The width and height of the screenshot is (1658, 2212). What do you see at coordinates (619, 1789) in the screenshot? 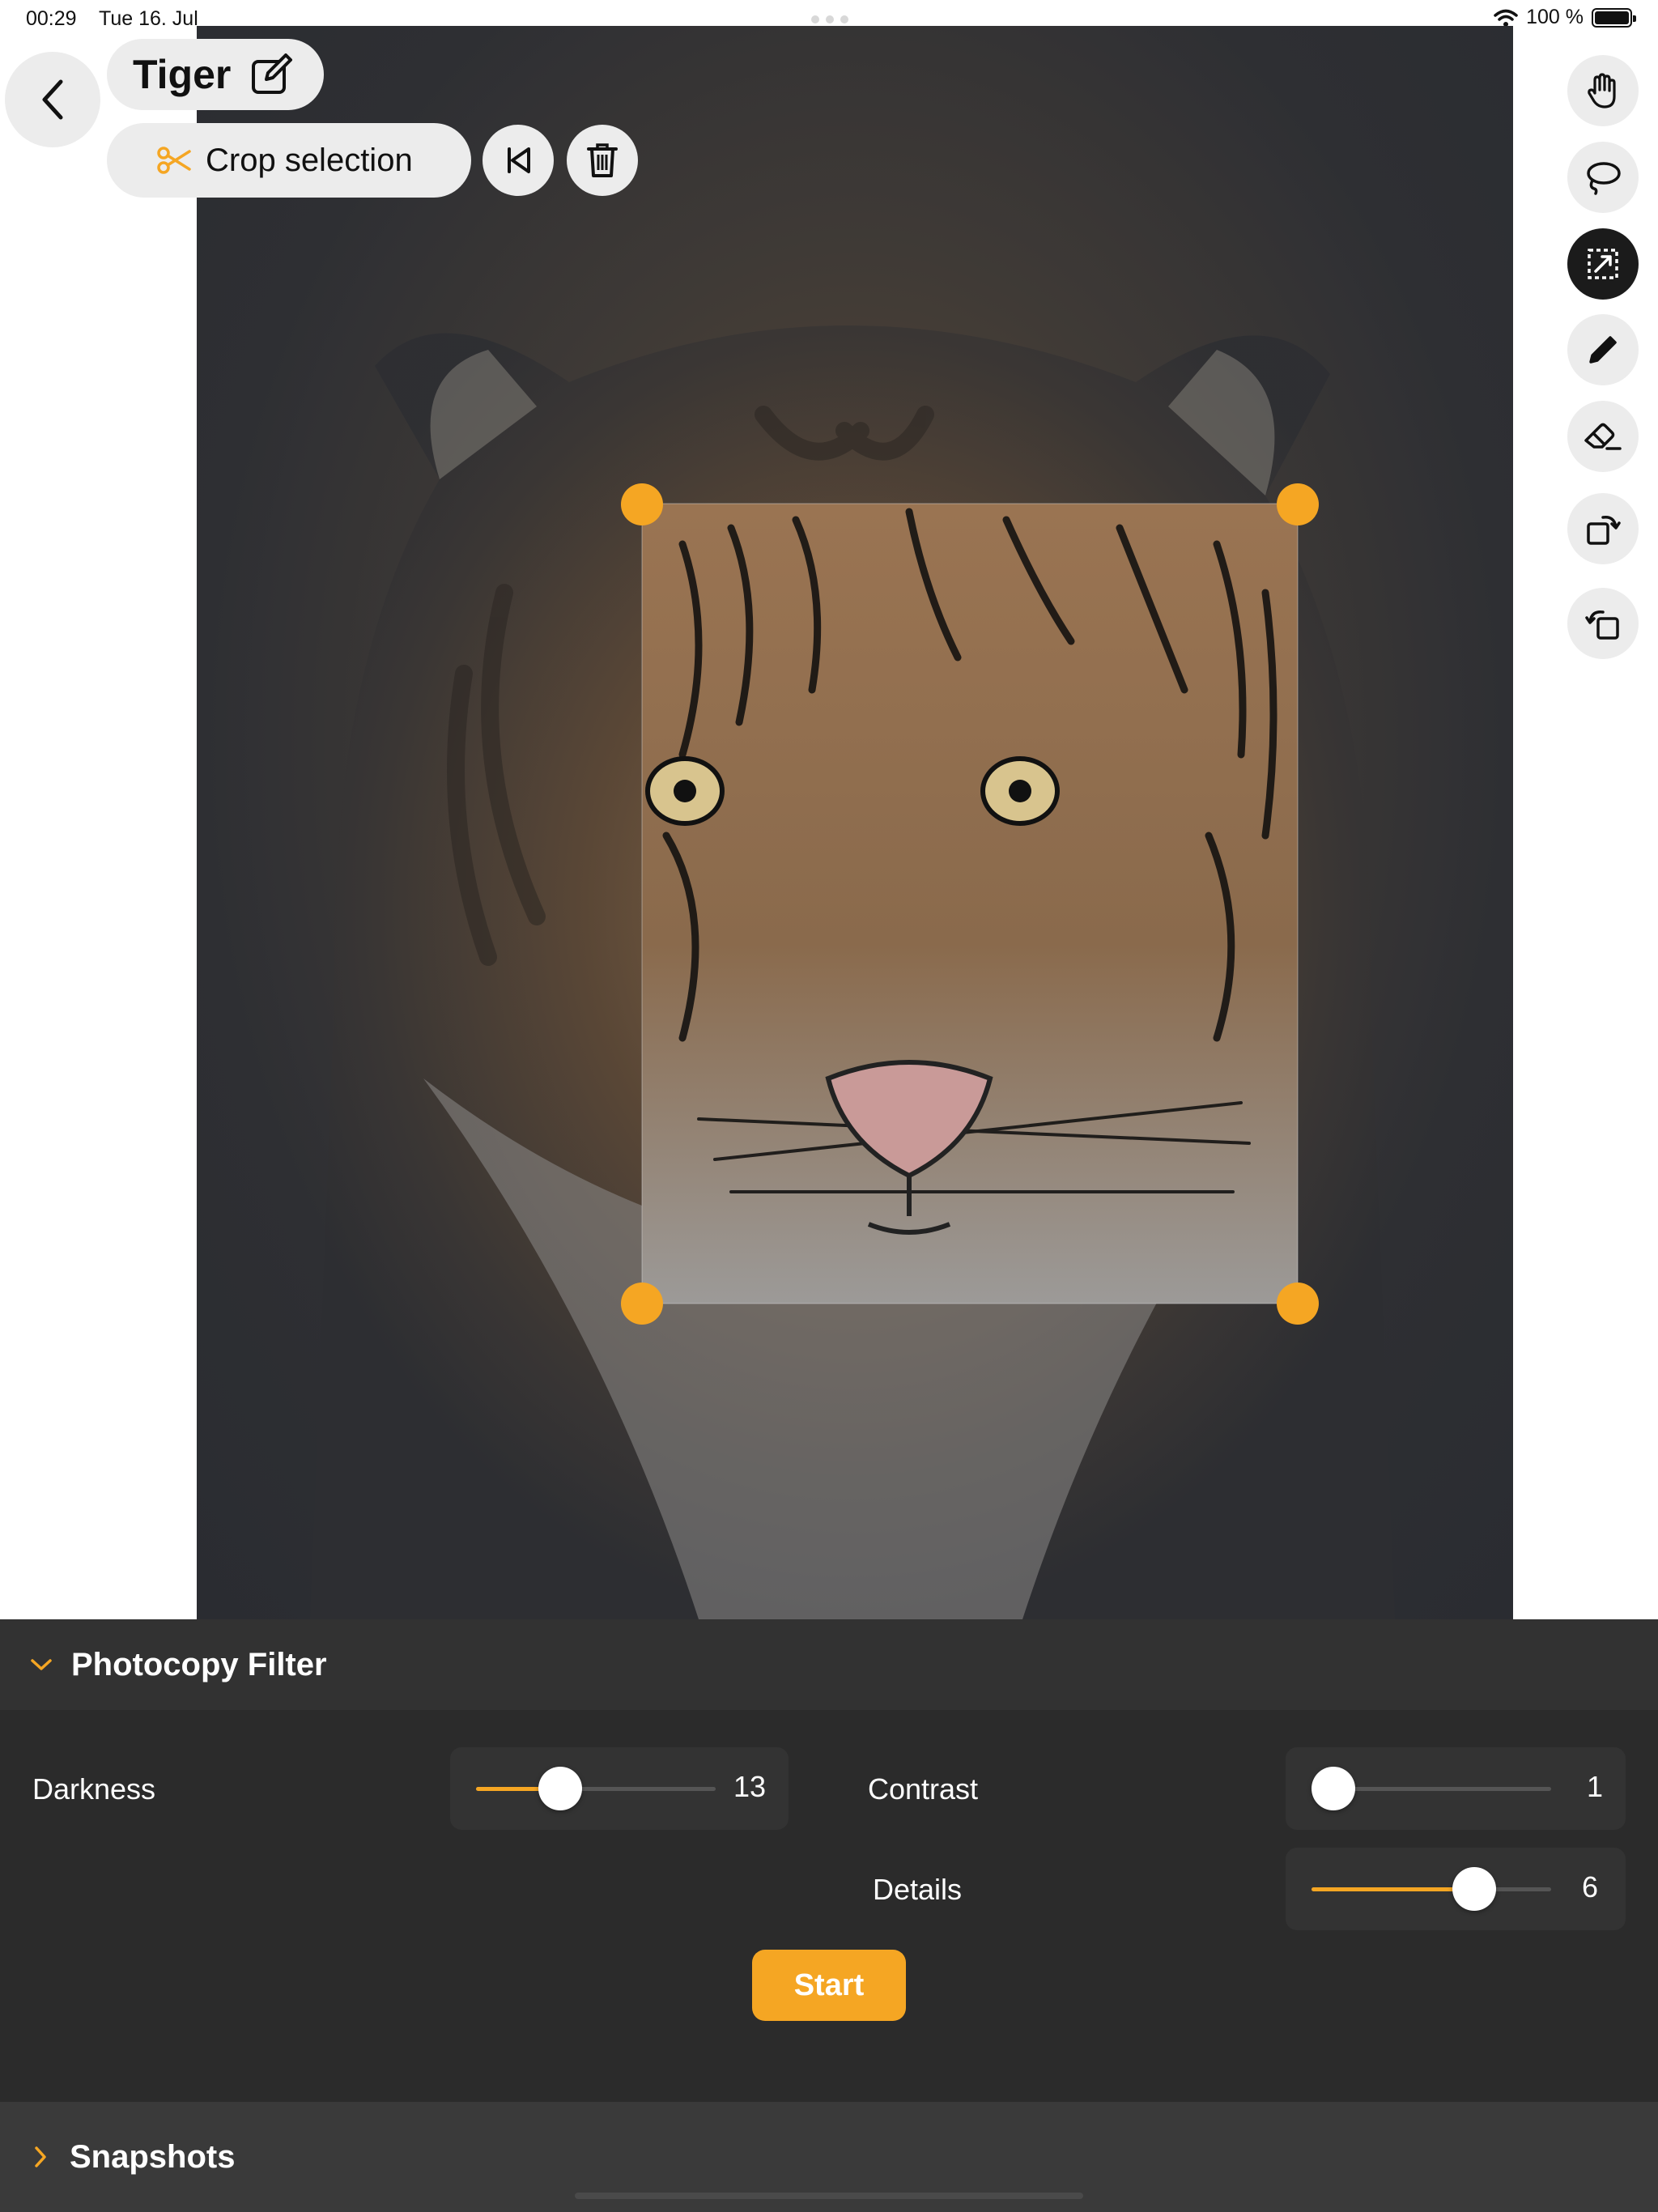
I see `darkness-slider: 13` at bounding box center [619, 1789].